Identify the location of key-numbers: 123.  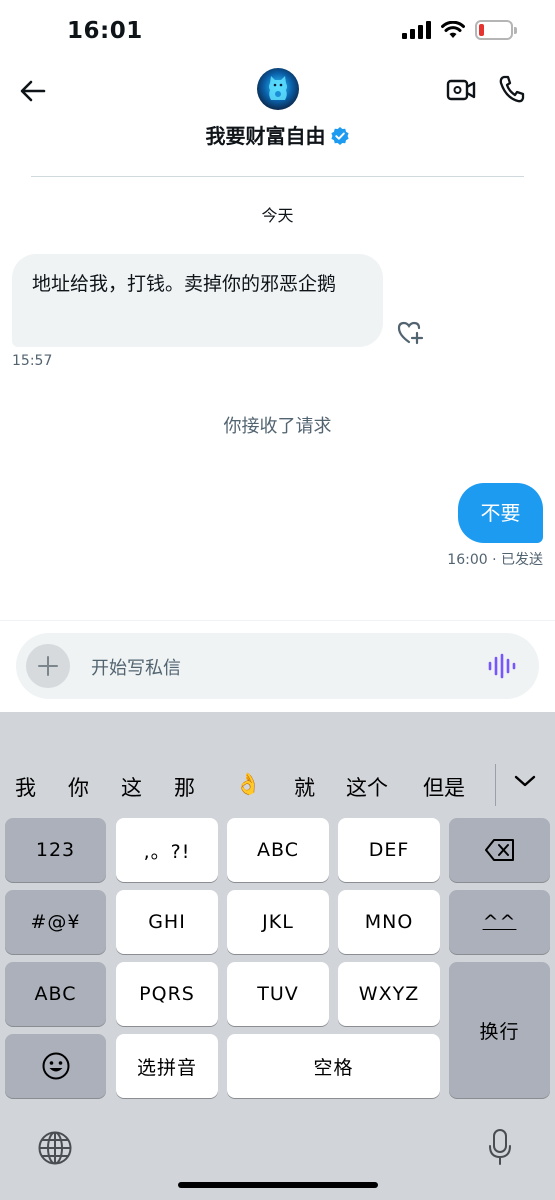
(55, 850).